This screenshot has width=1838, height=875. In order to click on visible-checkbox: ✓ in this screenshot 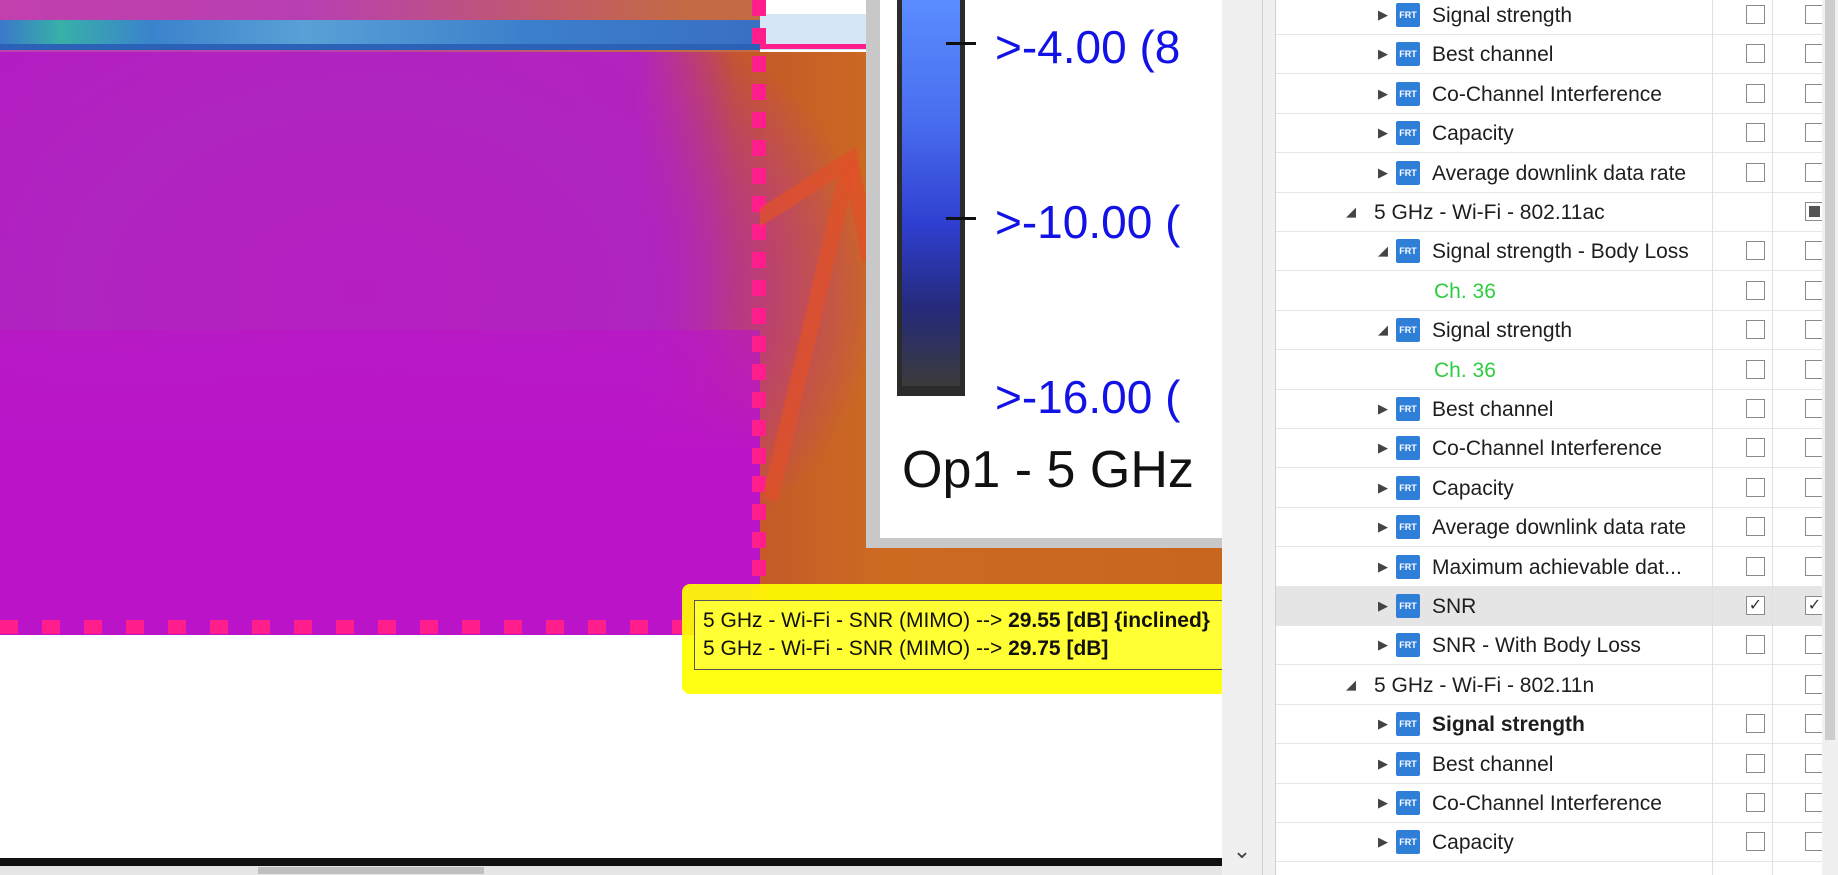, I will do `click(1755, 605)`.